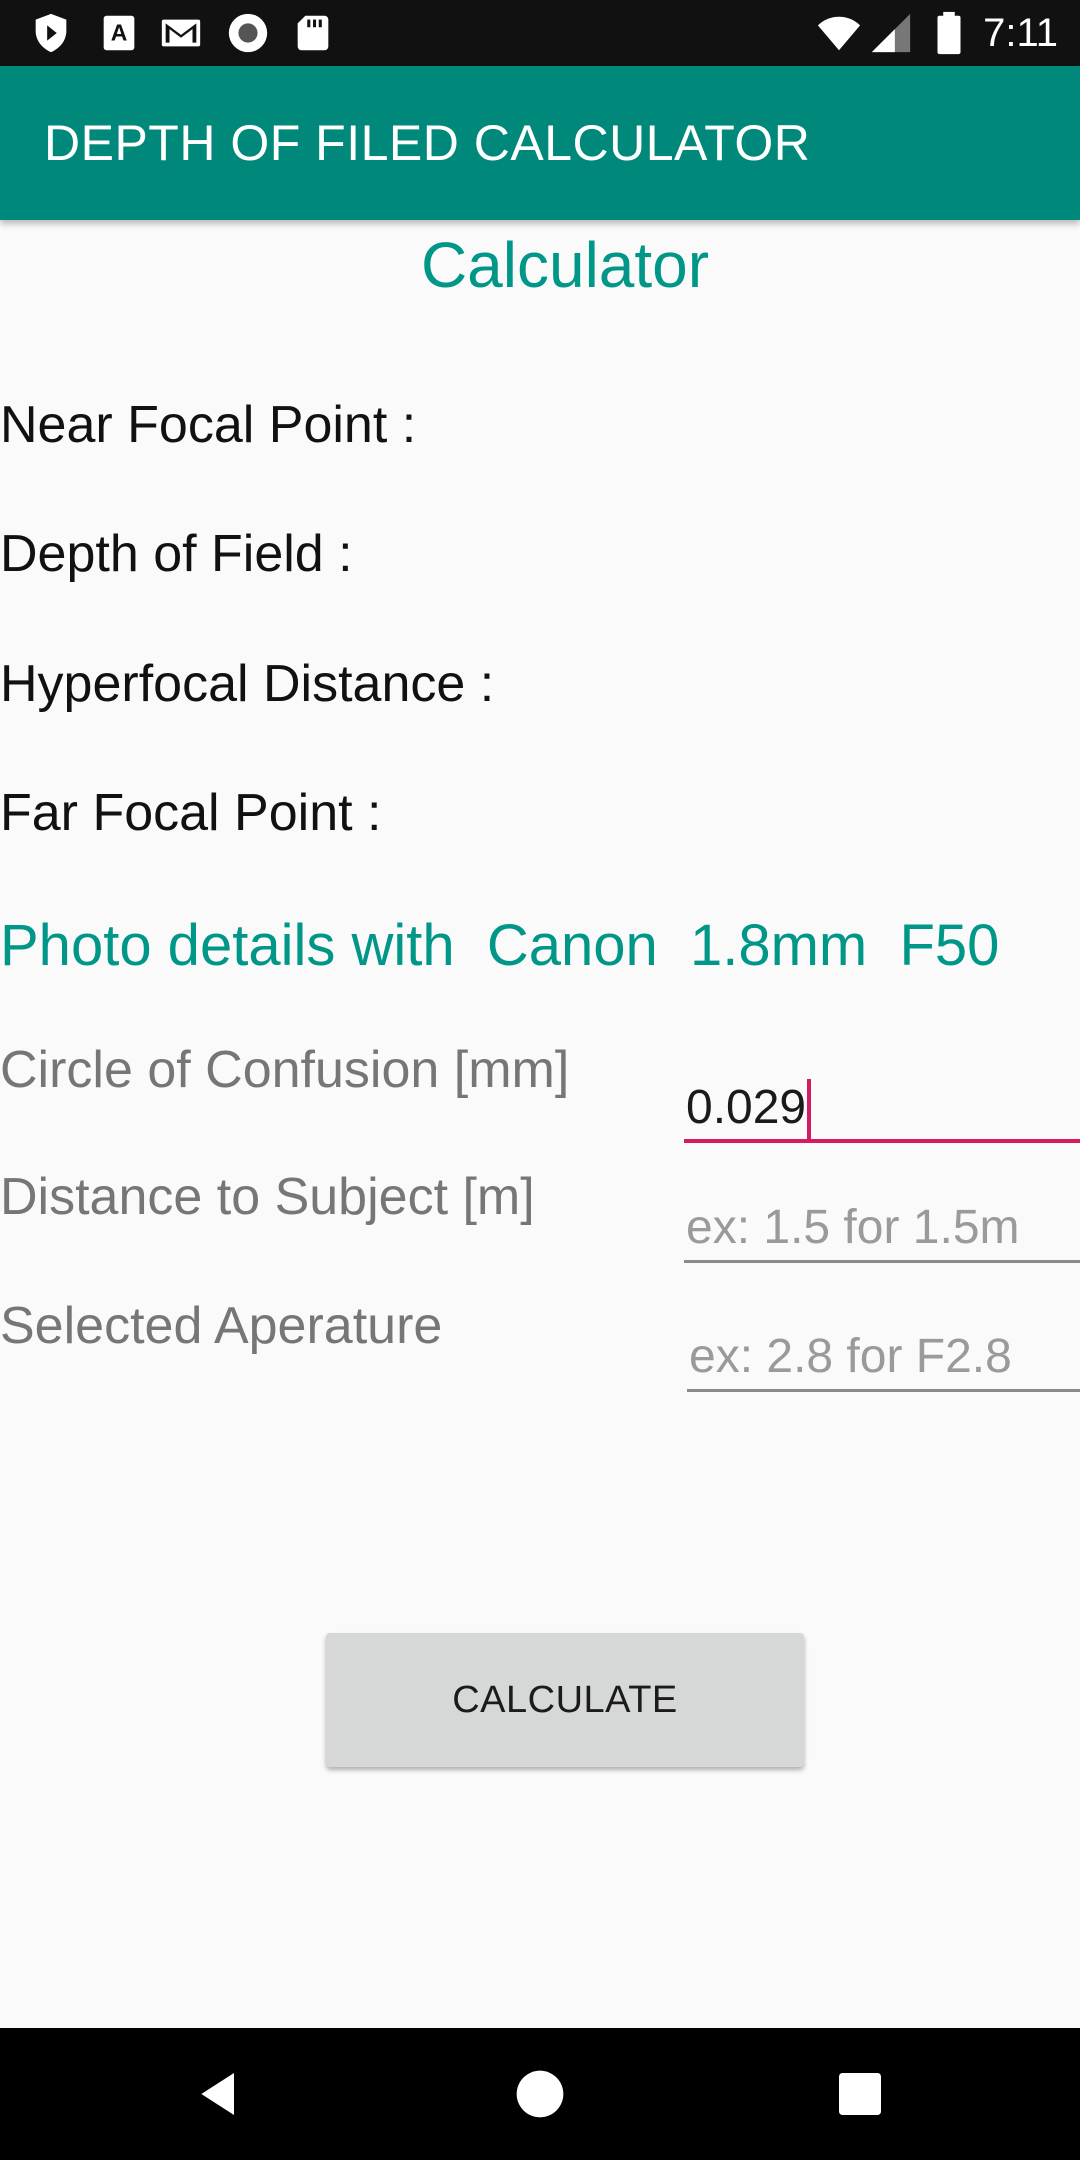  Describe the element at coordinates (267, 1197) in the screenshot. I see `distance-to-subject-label: Distance to Subject [m]` at that location.